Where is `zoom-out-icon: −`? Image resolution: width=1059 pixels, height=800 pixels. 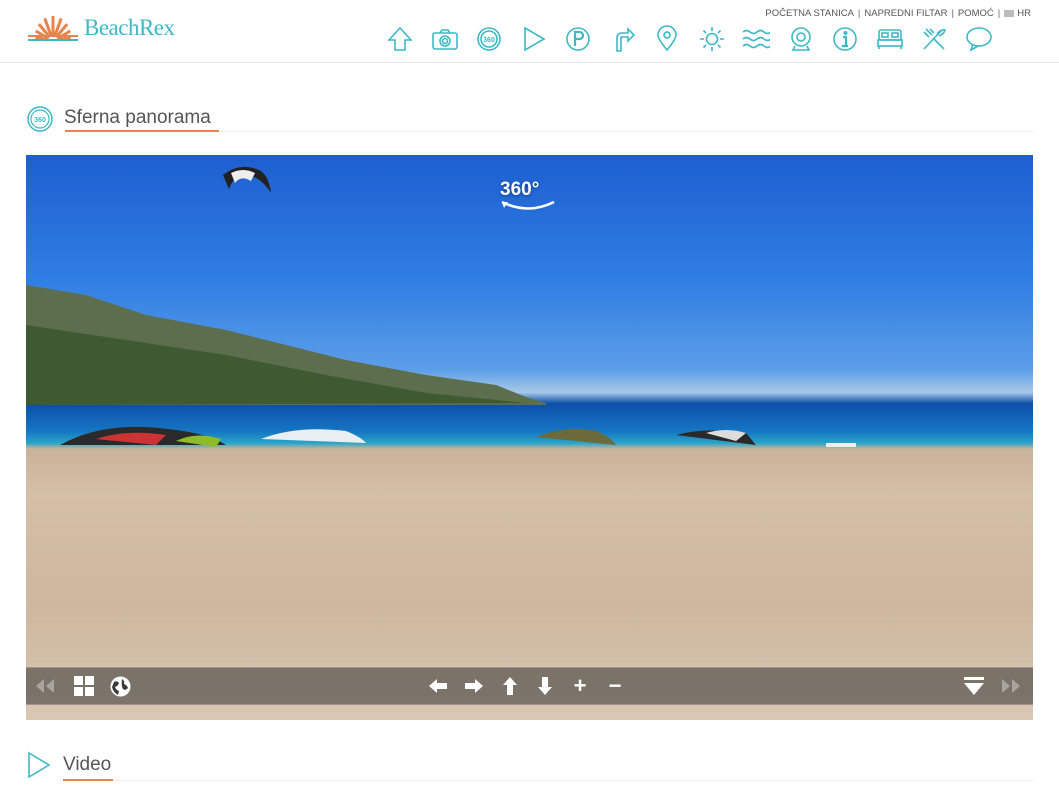
zoom-out-icon: − is located at coordinates (615, 686).